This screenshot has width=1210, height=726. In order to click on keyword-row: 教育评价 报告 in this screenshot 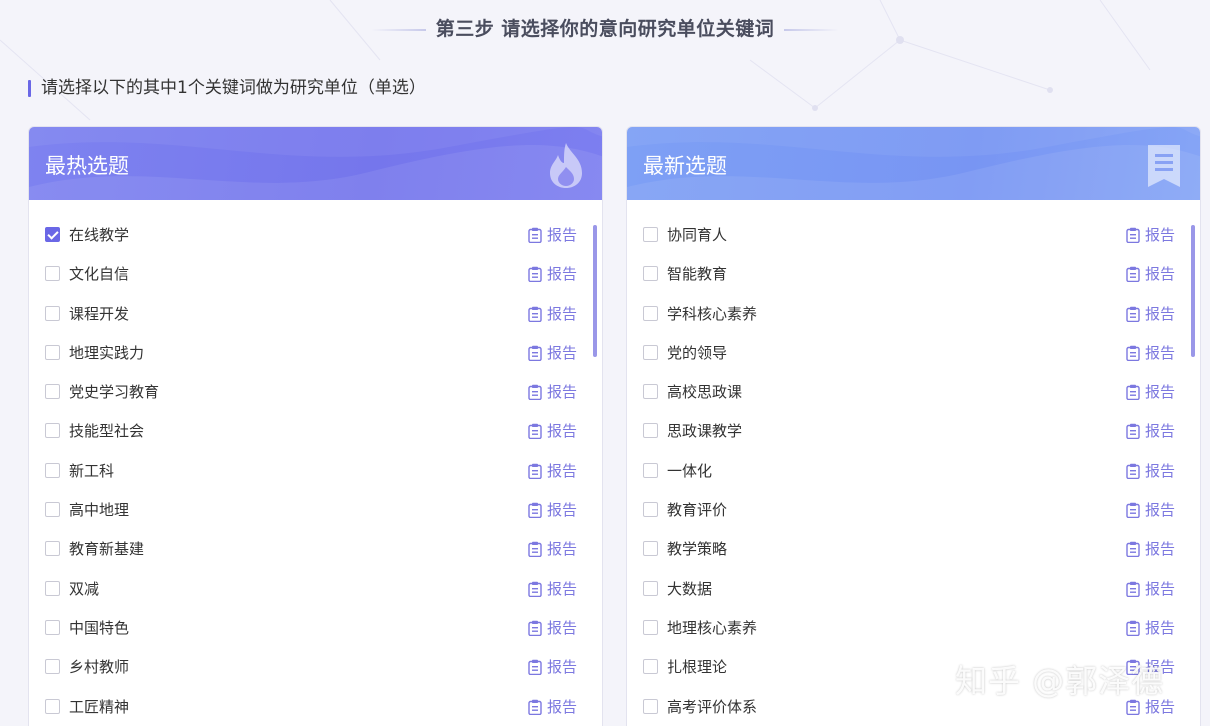, I will do `click(913, 511)`.